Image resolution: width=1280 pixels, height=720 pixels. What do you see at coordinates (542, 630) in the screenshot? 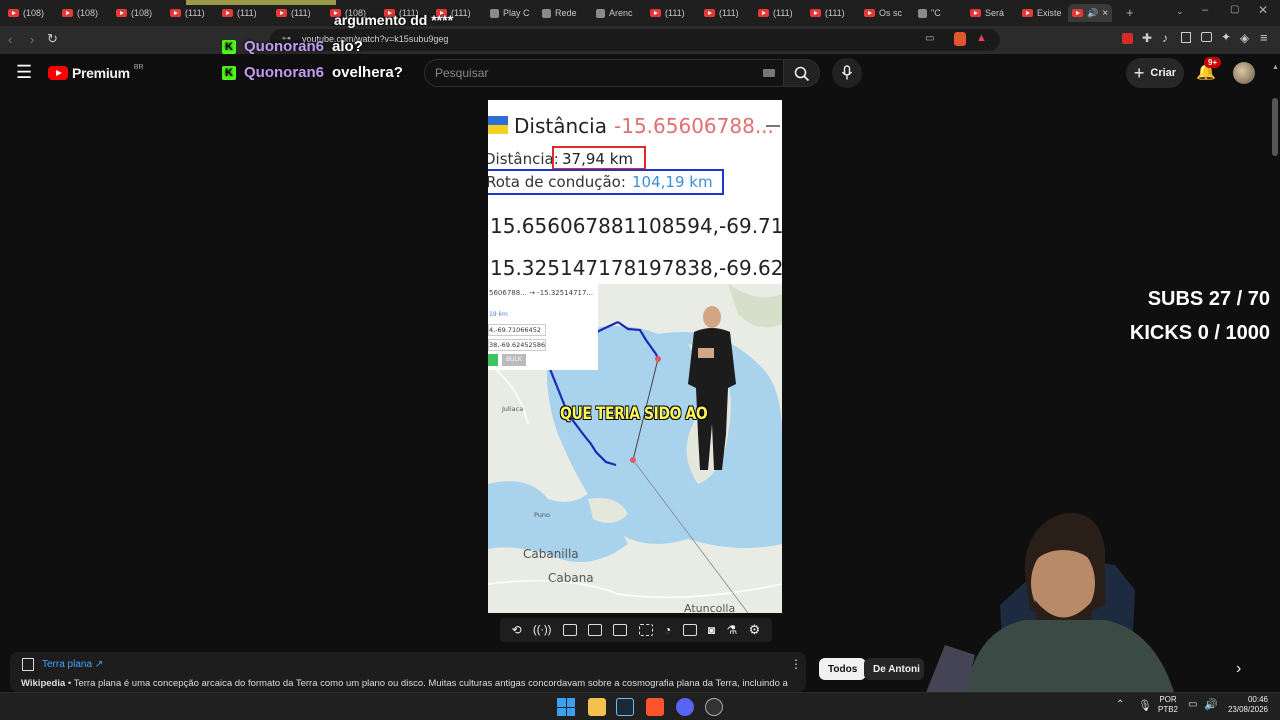
I see `audio-waves-icon: ((·))` at bounding box center [542, 630].